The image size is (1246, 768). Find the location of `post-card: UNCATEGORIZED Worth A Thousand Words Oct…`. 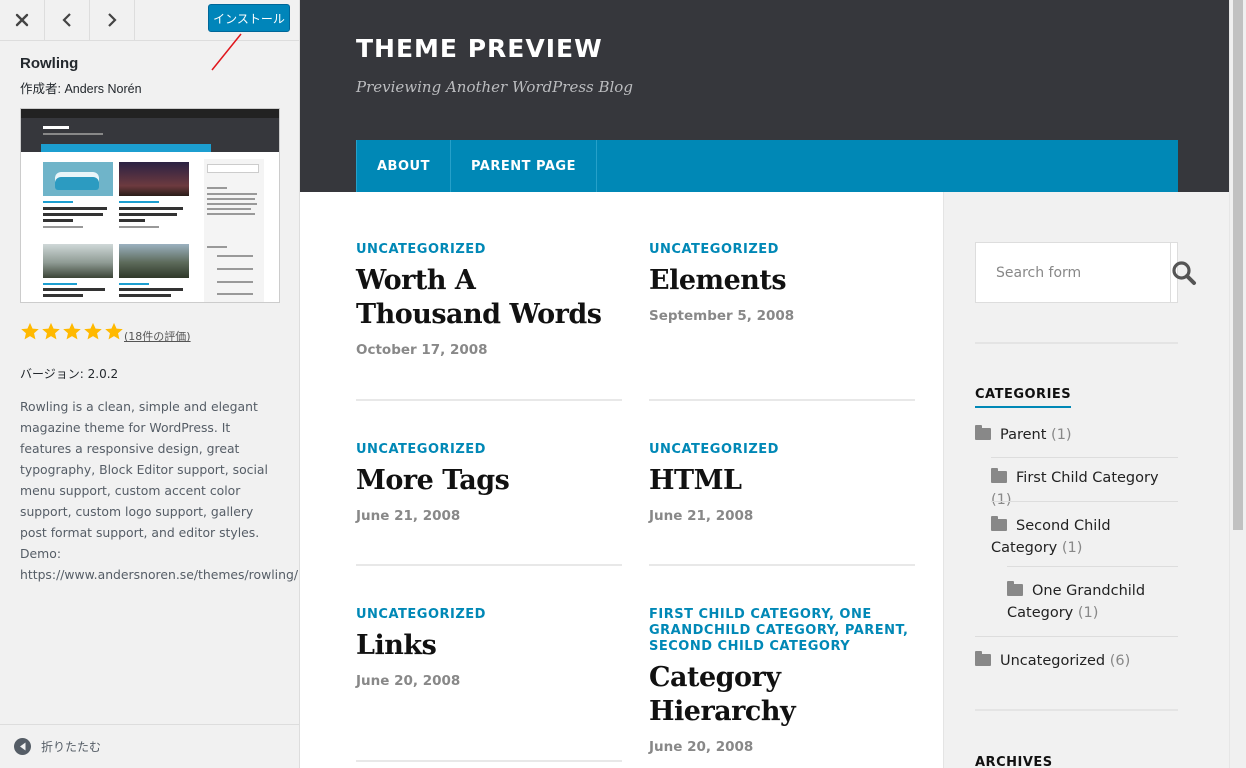

post-card: UNCATEGORIZED Worth A Thousand Words Oct… is located at coordinates (489, 300).